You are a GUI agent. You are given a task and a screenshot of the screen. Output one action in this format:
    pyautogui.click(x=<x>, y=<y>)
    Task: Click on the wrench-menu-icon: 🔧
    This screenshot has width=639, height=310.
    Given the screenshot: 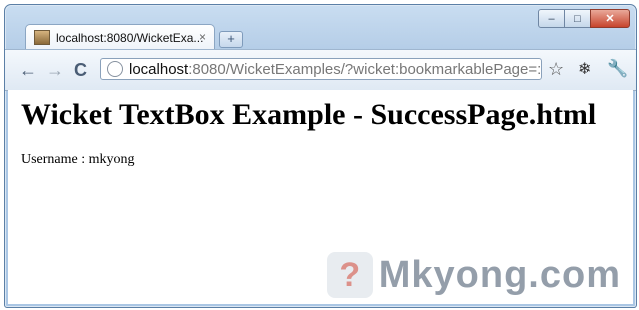 What is the action you would take?
    pyautogui.click(x=617, y=69)
    